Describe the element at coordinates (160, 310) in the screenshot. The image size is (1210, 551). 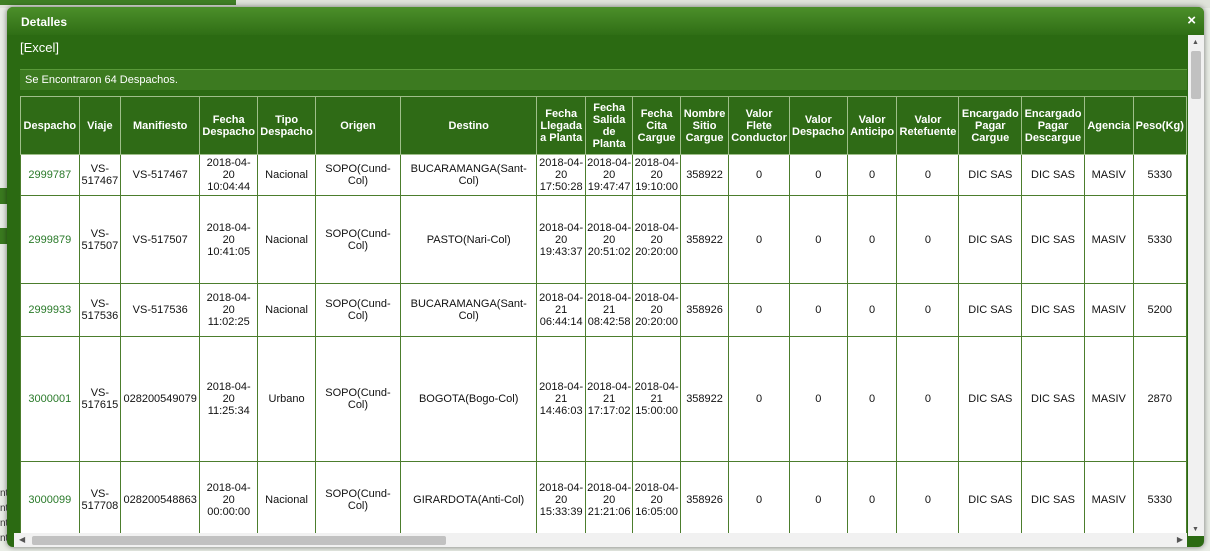
I see `cell-manifiesto: VS-517536` at that location.